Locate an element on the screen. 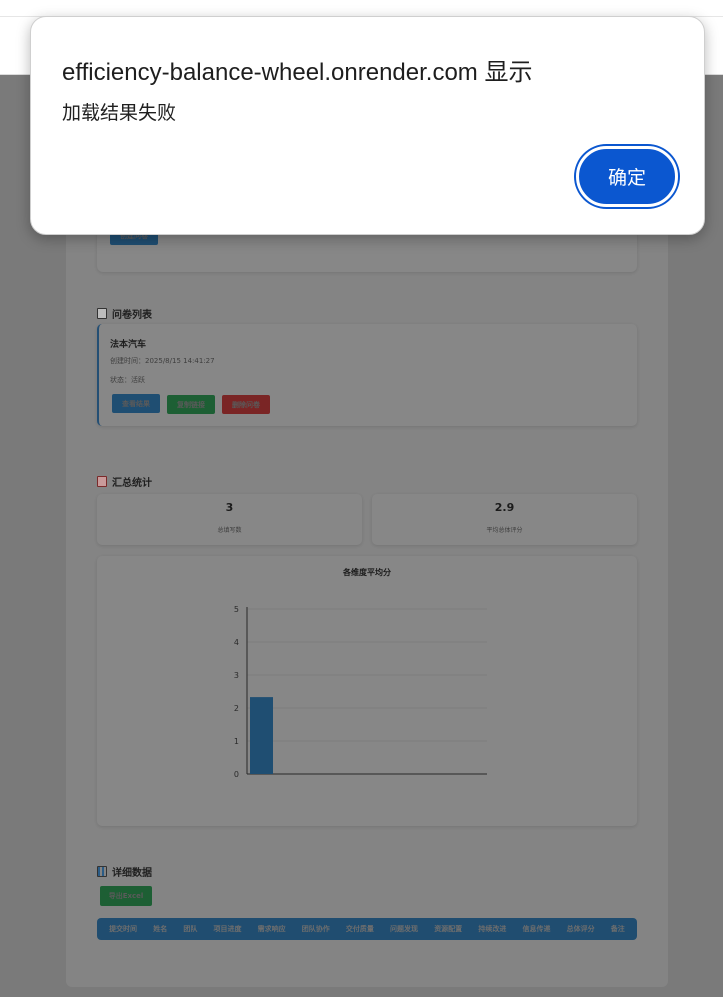 The width and height of the screenshot is (723, 997). y-tick-label: 4 is located at coordinates (236, 642).